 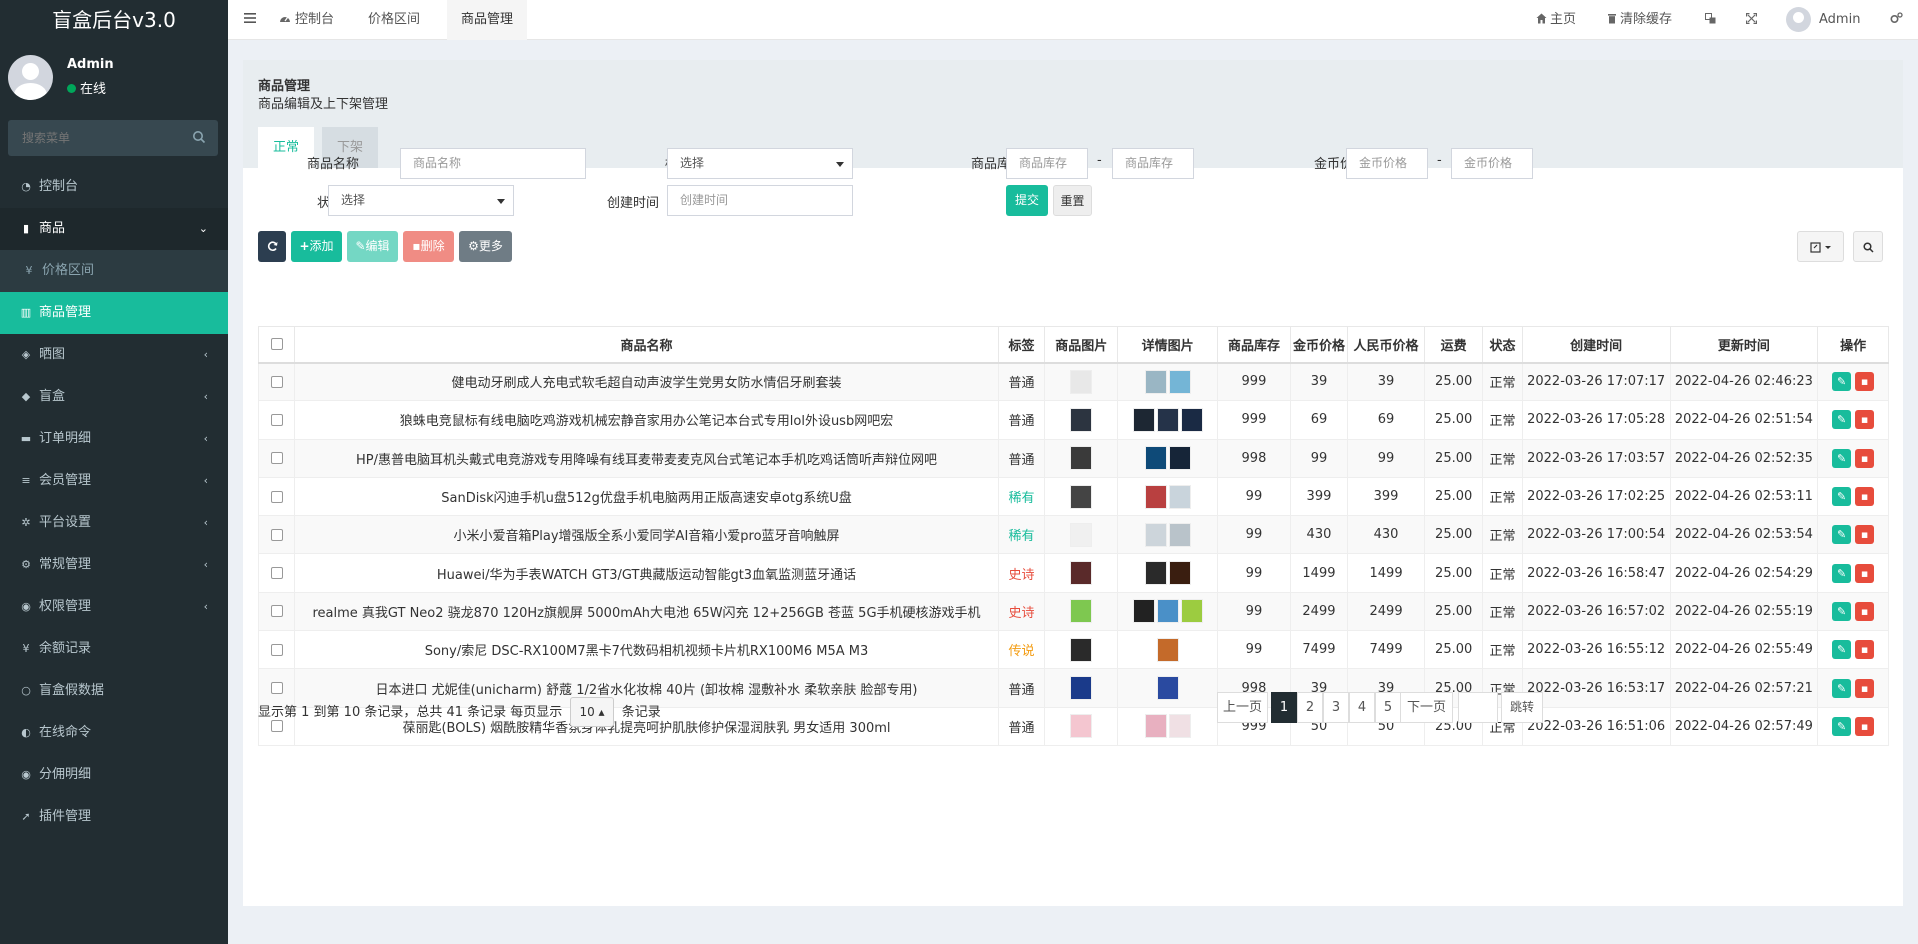 What do you see at coordinates (1492, 163) in the screenshot?
I see `gold-max-input: 金币价格` at bounding box center [1492, 163].